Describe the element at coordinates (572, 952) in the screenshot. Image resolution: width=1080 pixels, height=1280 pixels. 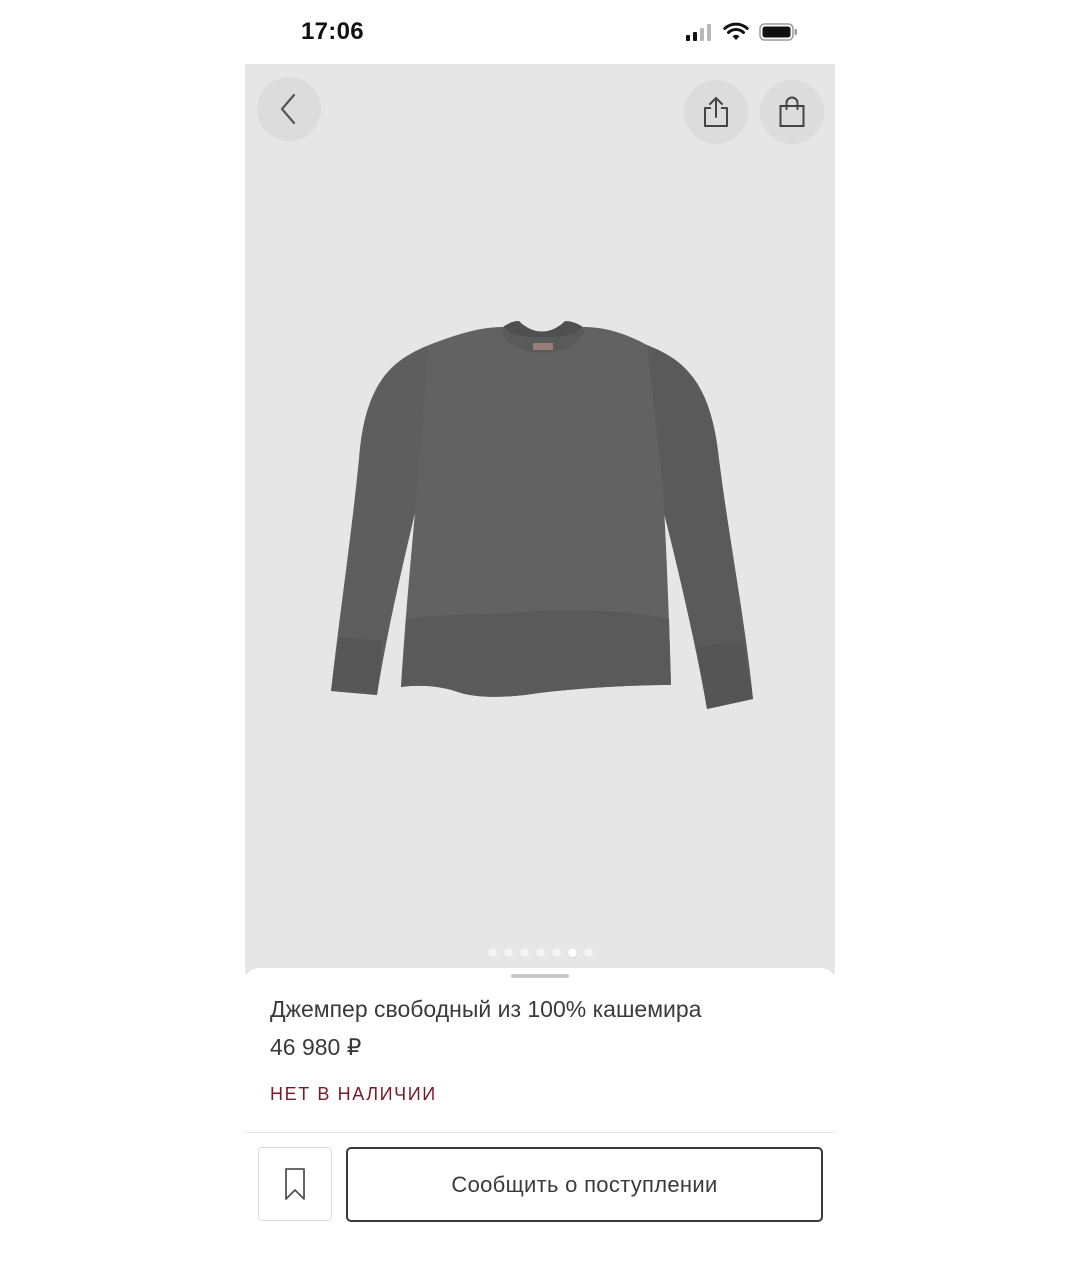
I see `carousel-dot-active` at that location.